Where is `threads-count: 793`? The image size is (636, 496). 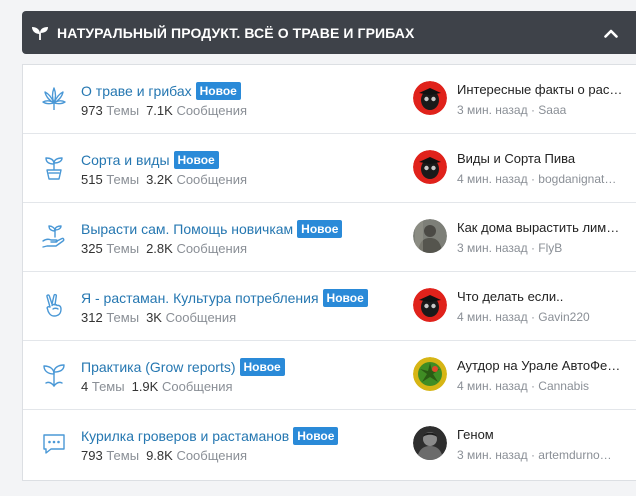 threads-count: 793 is located at coordinates (92, 455).